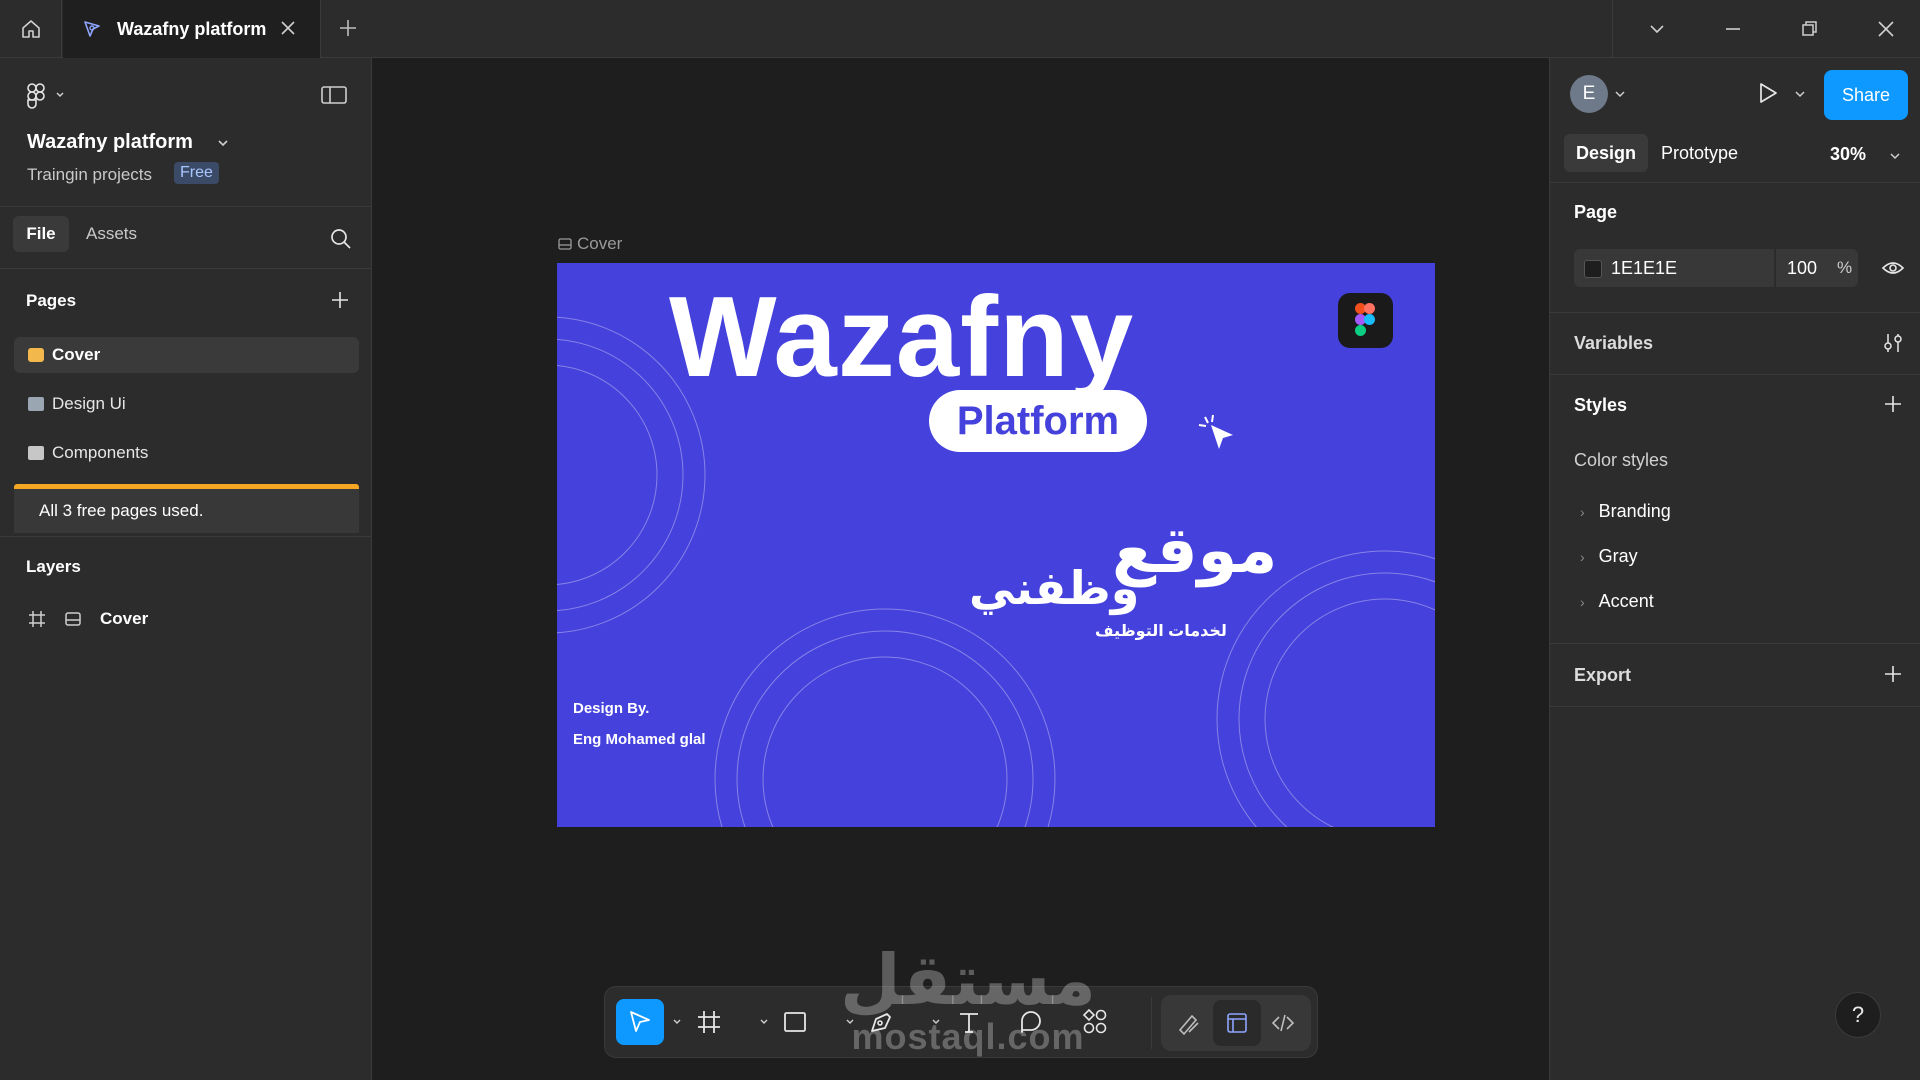 The image size is (1920, 1080). What do you see at coordinates (1733, 29) in the screenshot?
I see `minimize-icon` at bounding box center [1733, 29].